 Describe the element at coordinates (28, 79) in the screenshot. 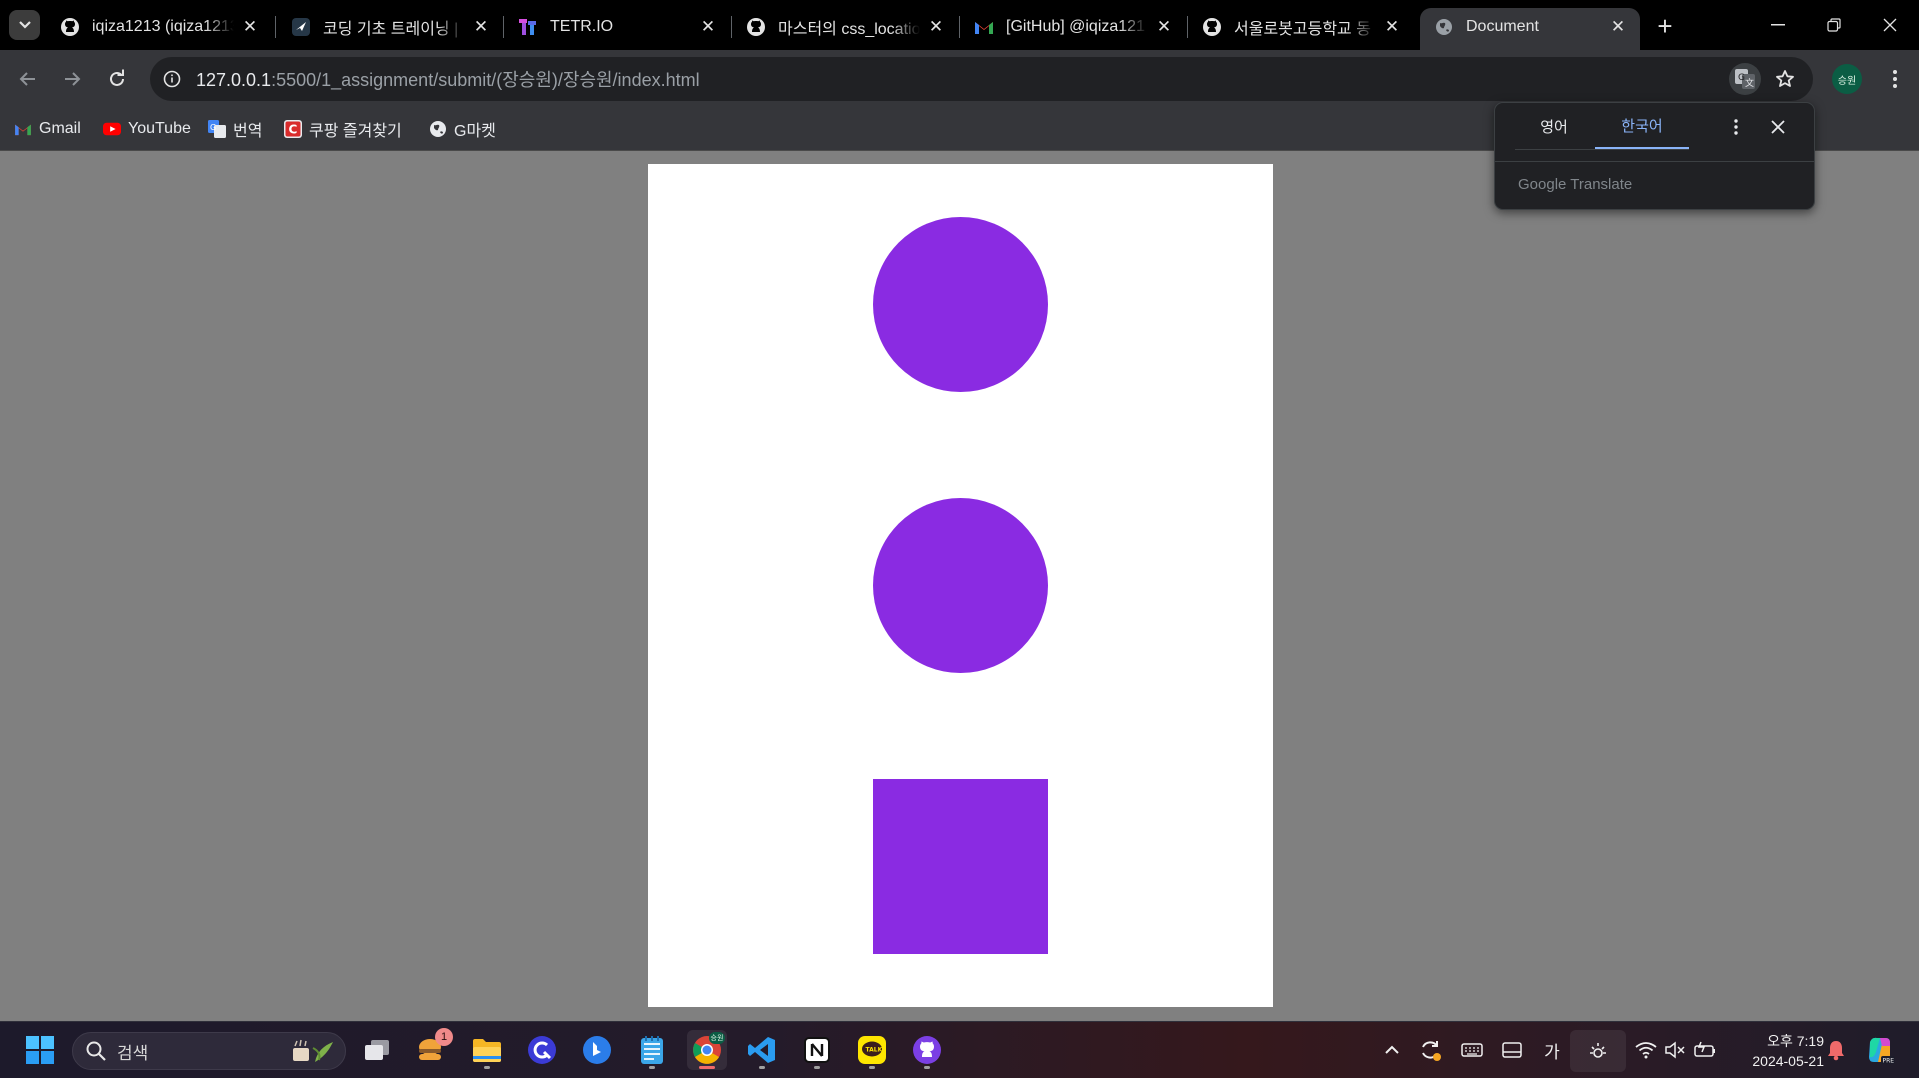

I see `back-button` at that location.